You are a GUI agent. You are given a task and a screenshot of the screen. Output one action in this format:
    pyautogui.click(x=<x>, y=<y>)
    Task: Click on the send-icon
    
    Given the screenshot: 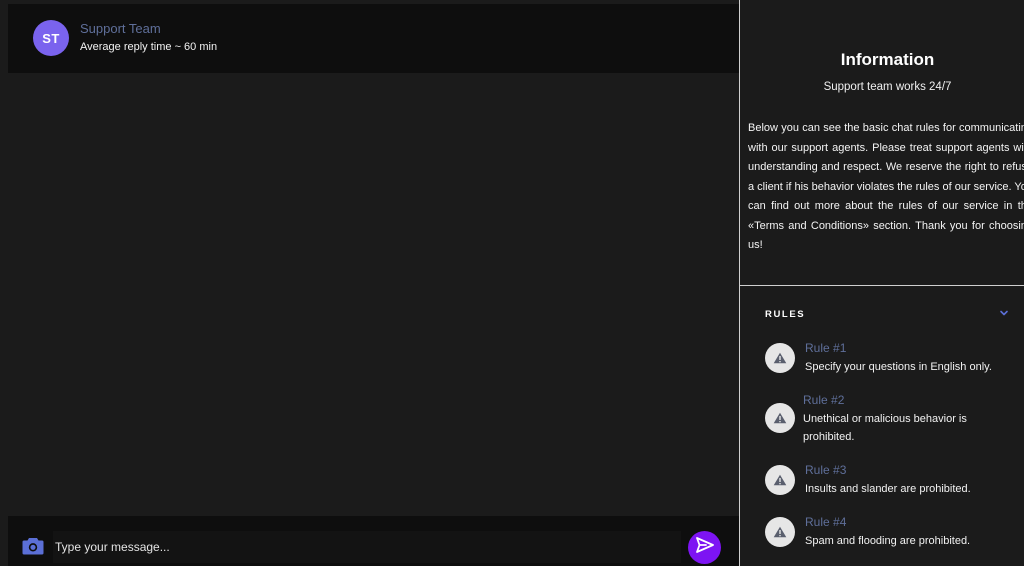 What is the action you would take?
    pyautogui.click(x=704, y=547)
    